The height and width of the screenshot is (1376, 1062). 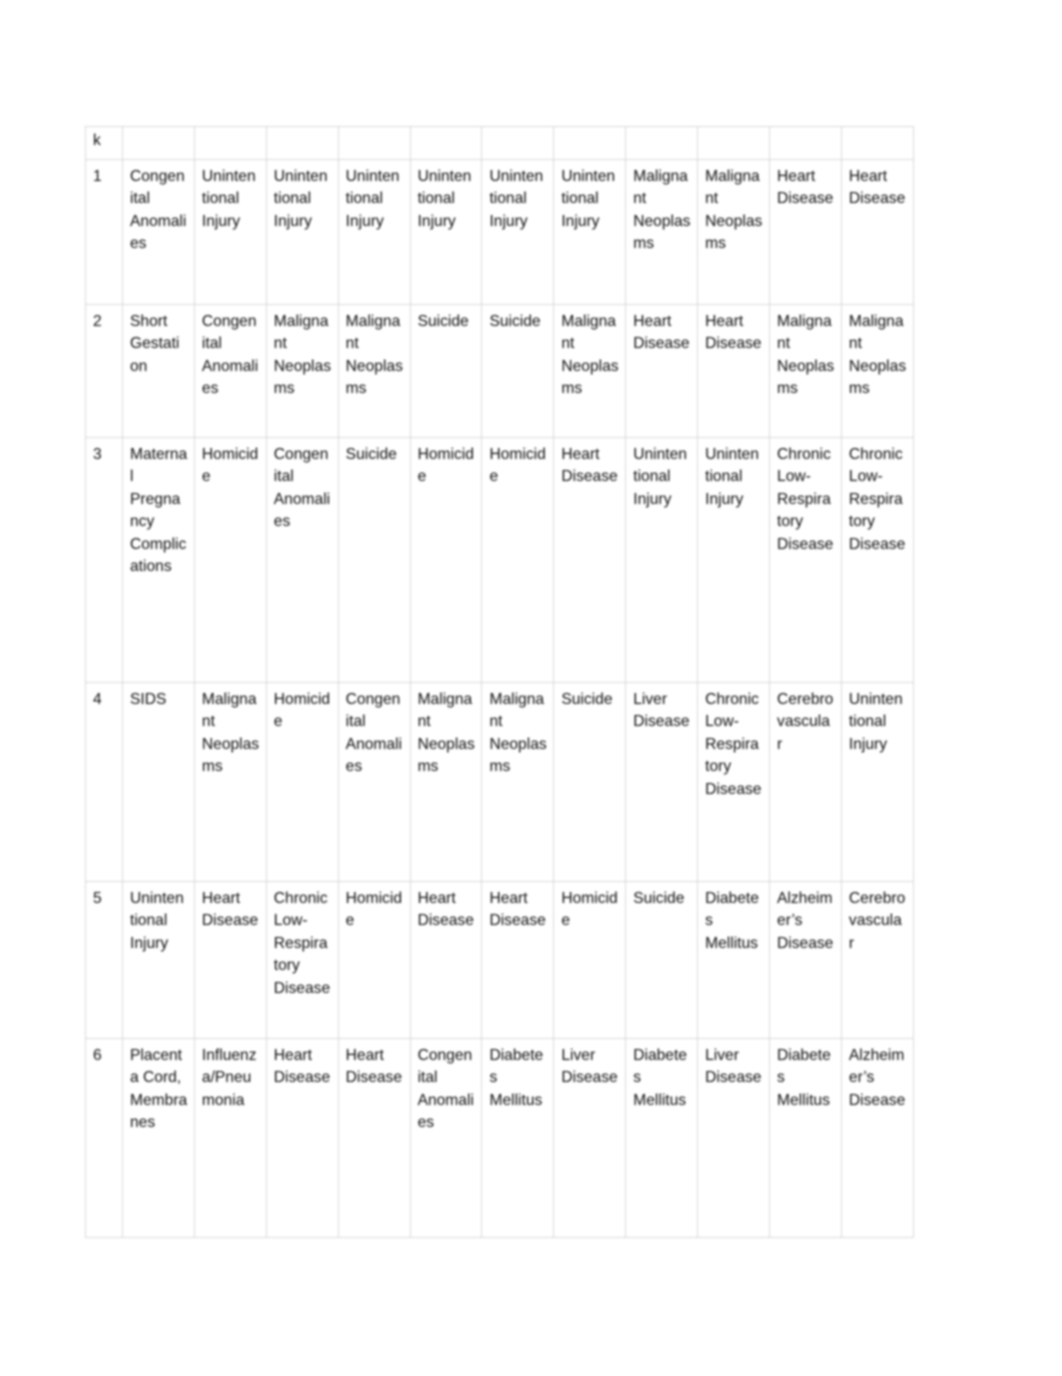 I want to click on row-rank-label: 1, so click(x=104, y=232).